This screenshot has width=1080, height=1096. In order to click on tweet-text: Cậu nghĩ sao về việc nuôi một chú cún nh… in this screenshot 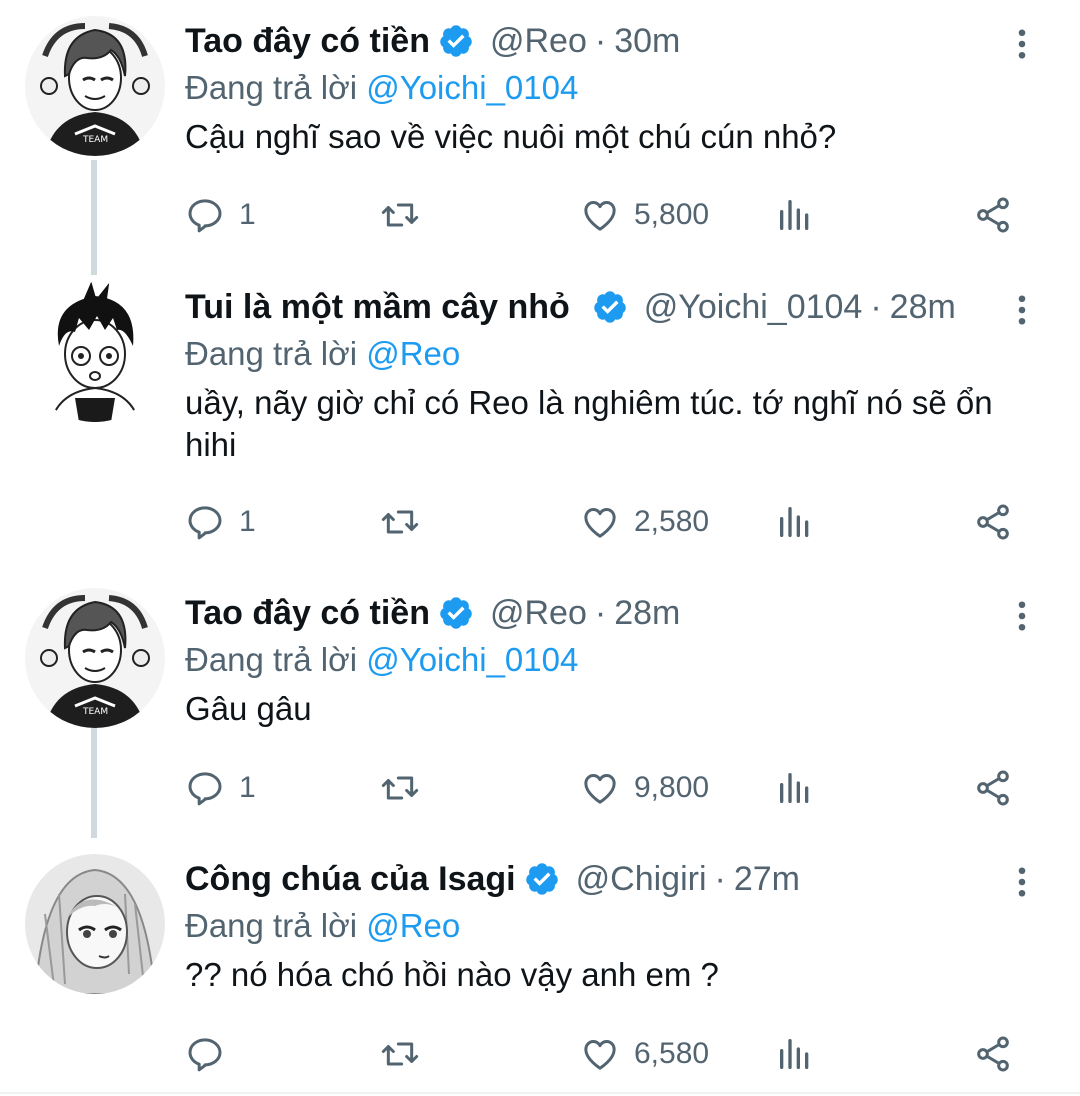, I will do `click(511, 136)`.